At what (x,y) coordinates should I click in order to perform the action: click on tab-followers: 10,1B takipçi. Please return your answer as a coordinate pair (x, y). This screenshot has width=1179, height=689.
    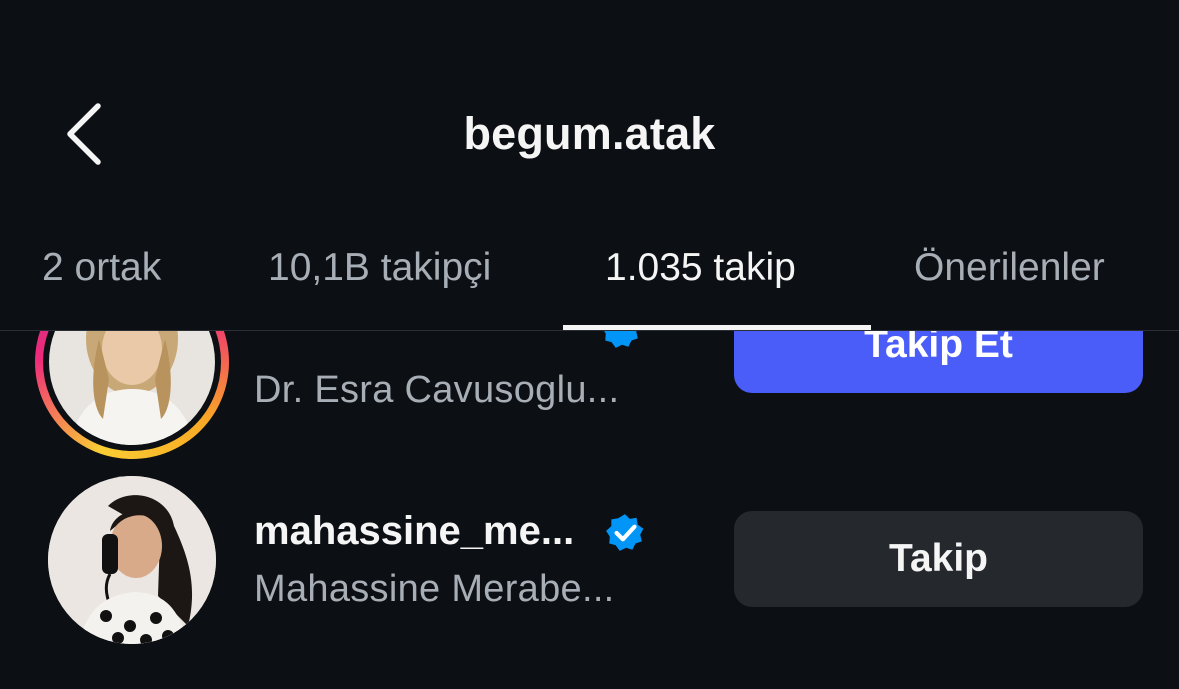
    Looking at the image, I should click on (379, 268).